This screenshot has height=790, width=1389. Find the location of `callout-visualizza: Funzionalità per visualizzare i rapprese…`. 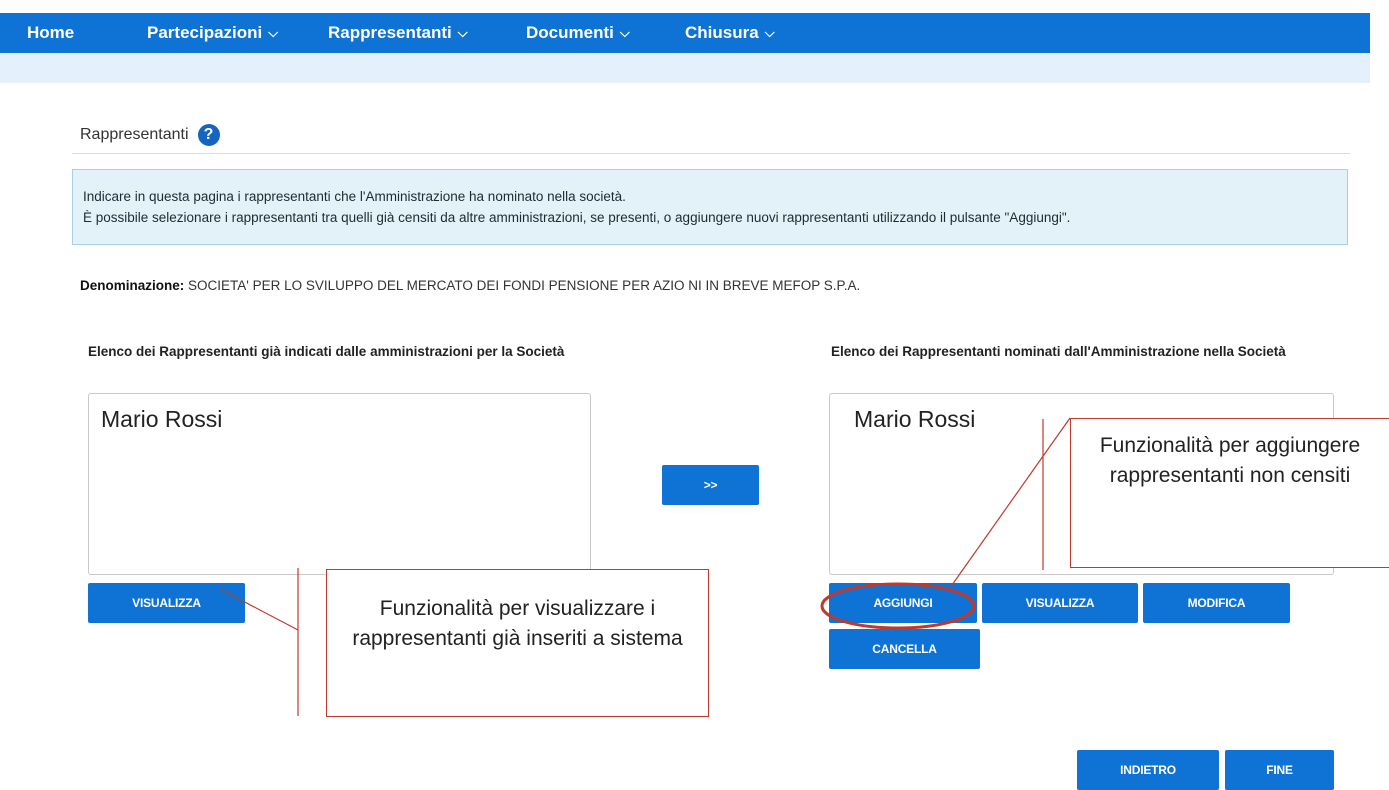

callout-visualizza: Funzionalità per visualizzare i rapprese… is located at coordinates (517, 643).